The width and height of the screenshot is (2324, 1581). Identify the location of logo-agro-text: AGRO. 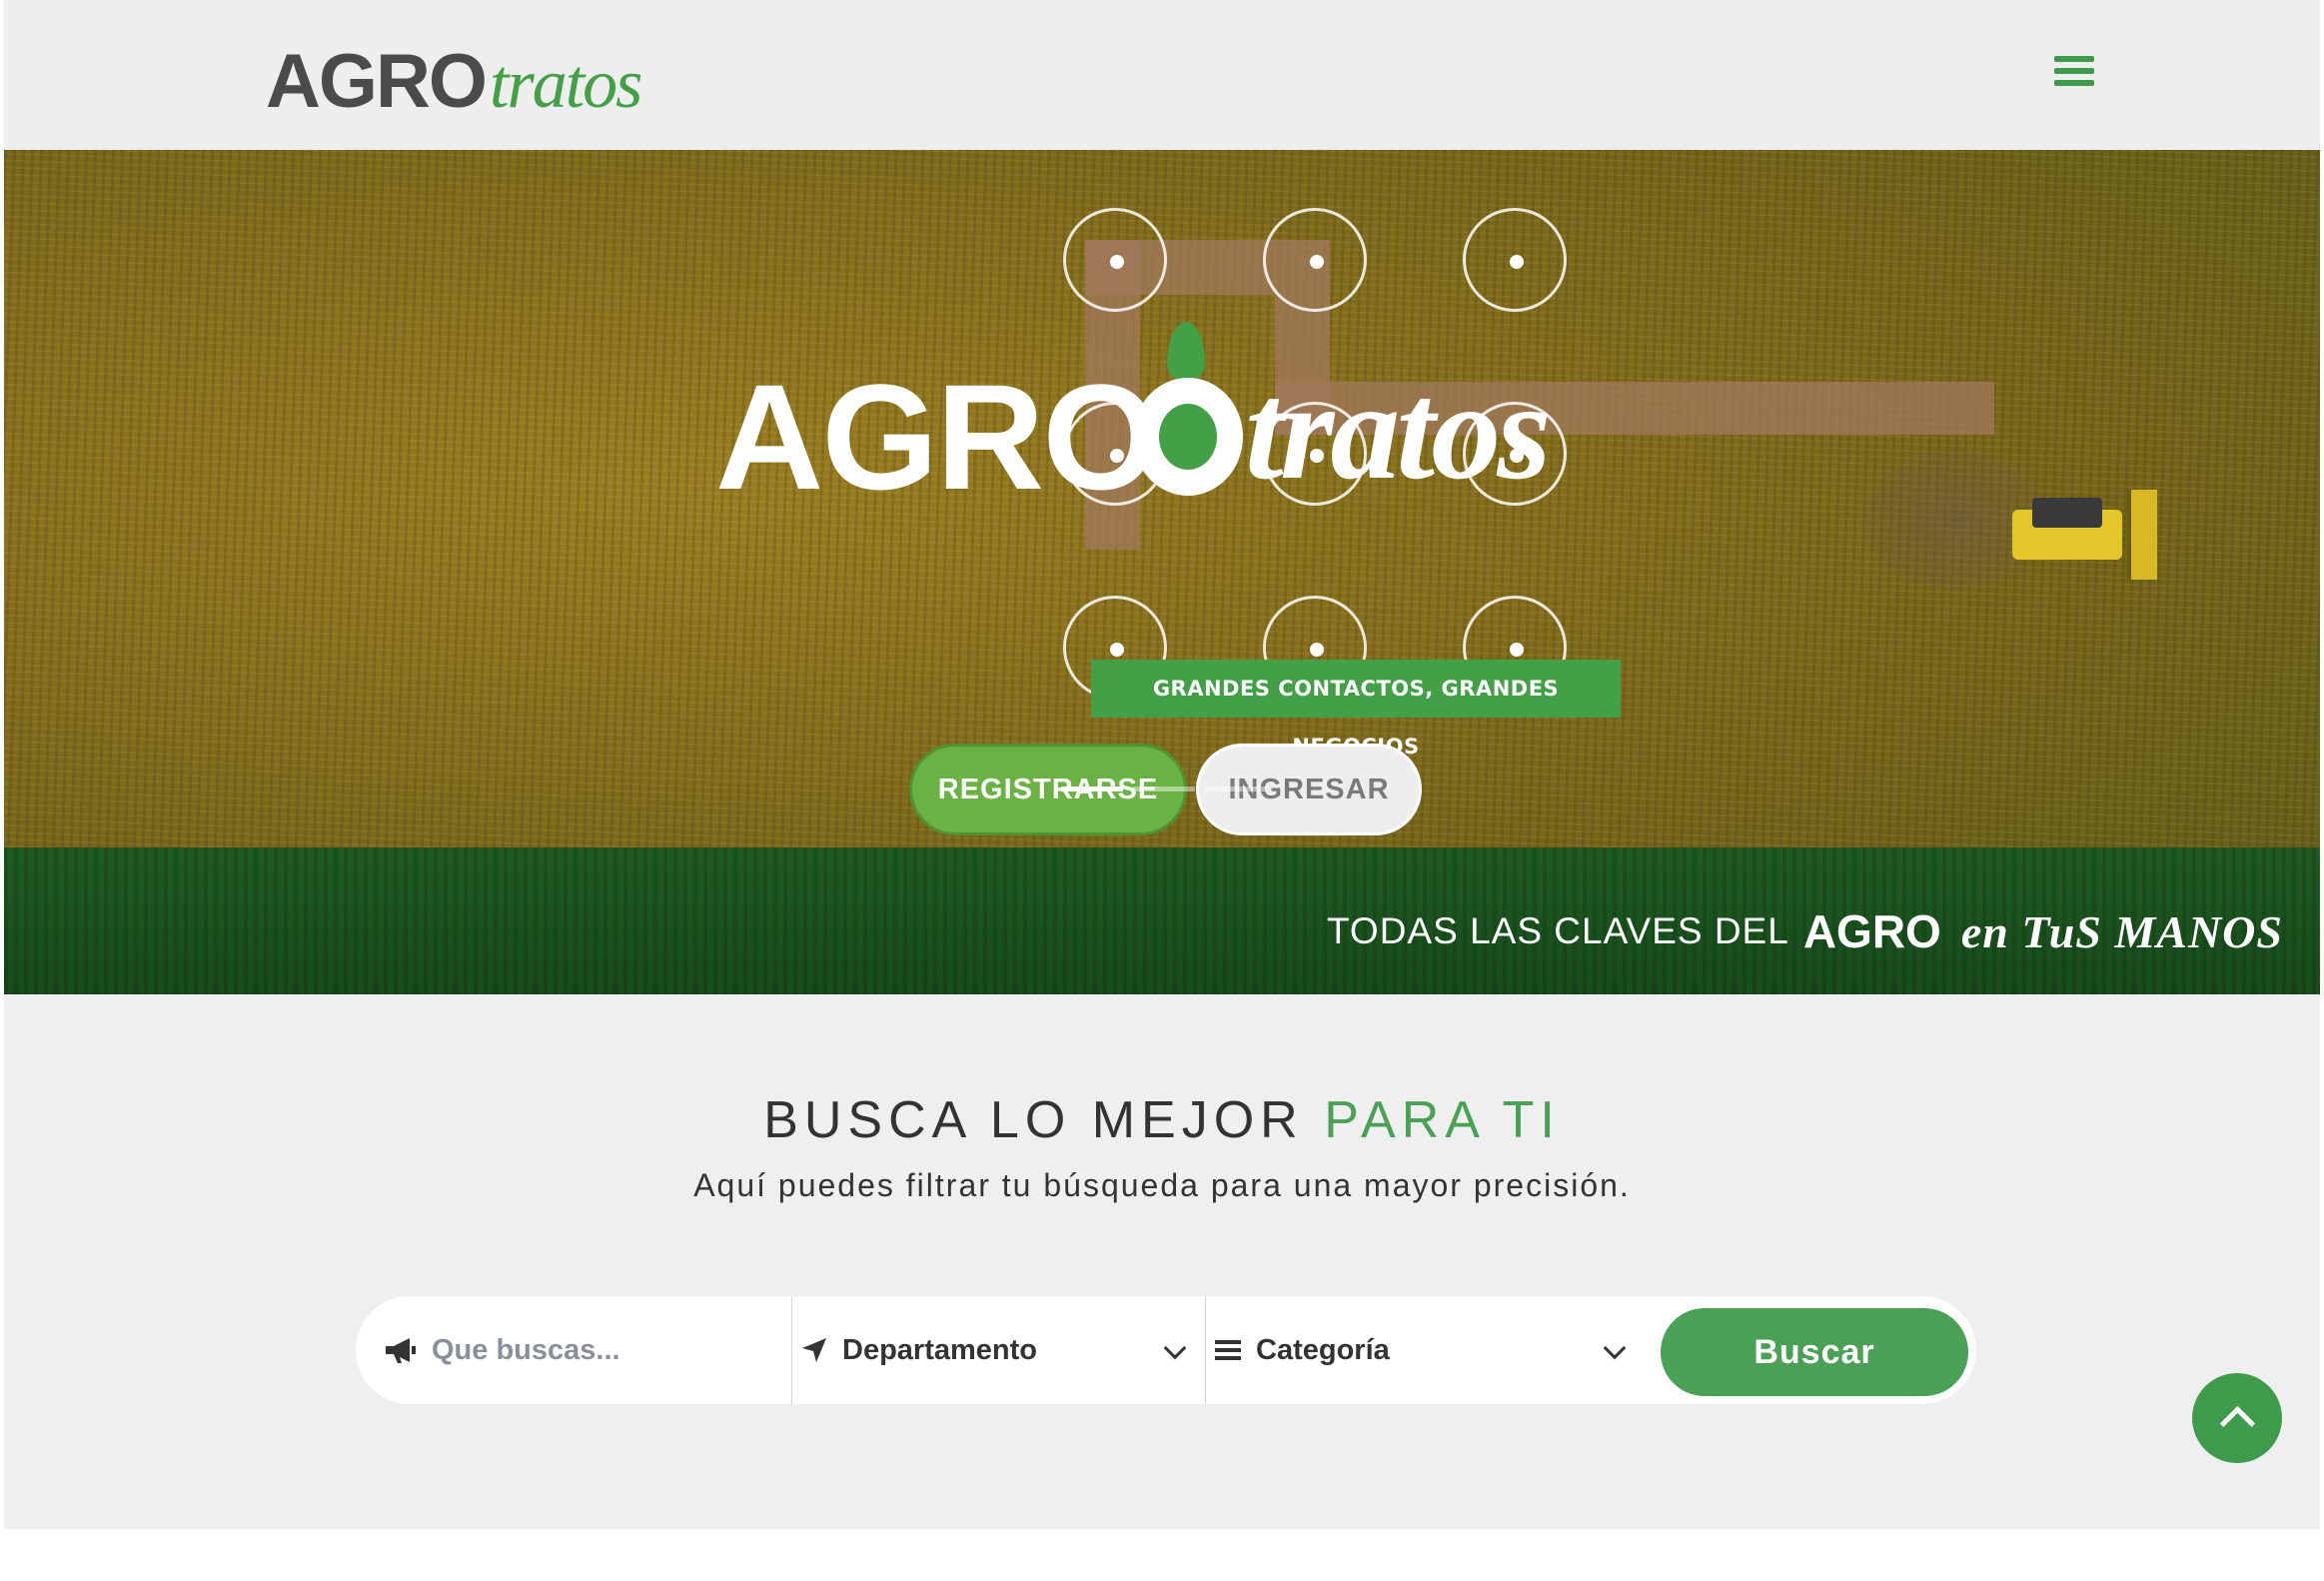
(377, 82).